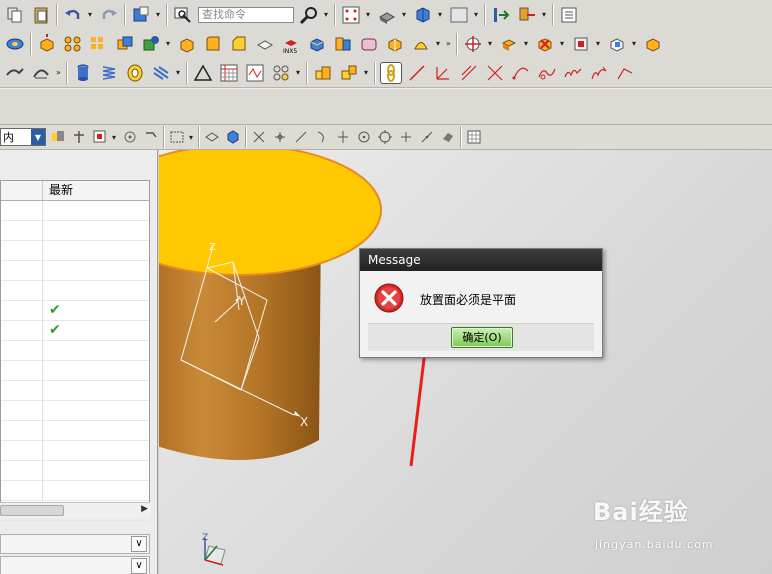  Describe the element at coordinates (58, 137) in the screenshot. I see `assembly-filter-icon` at that location.